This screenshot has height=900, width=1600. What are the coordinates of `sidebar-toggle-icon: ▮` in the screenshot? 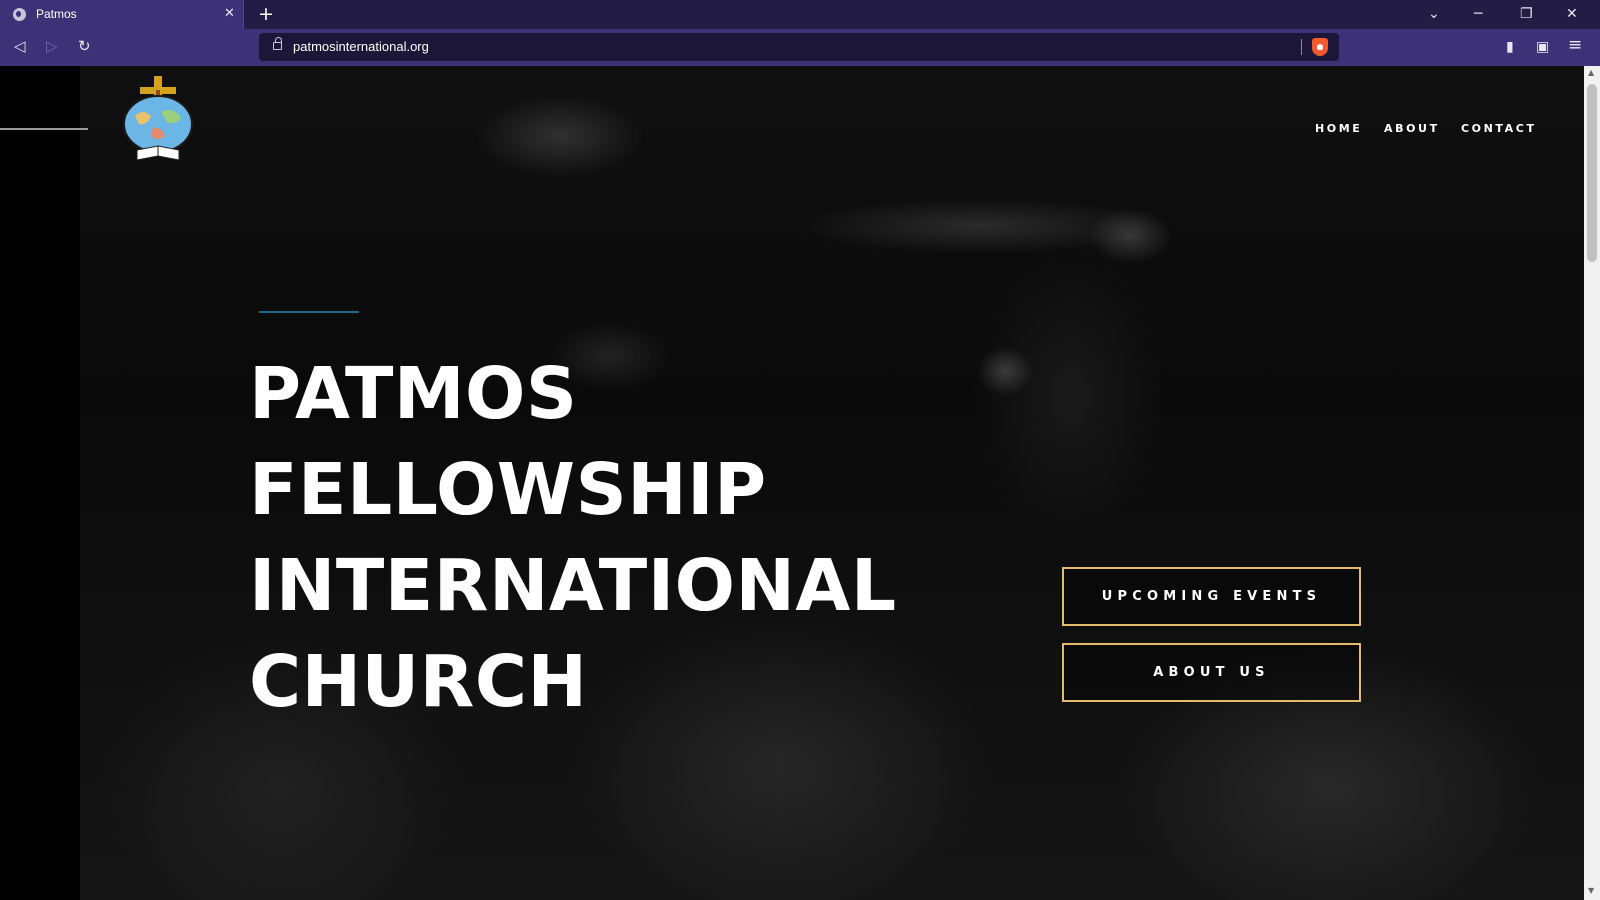 It's located at (1510, 47).